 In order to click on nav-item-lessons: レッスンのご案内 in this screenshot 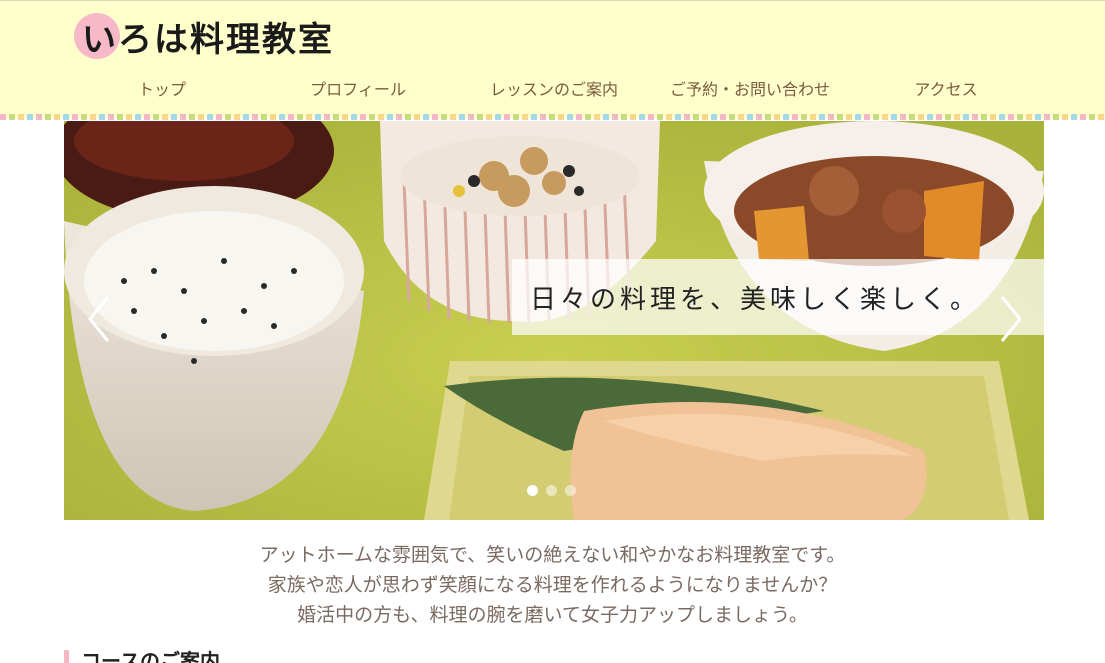, I will do `click(554, 90)`.